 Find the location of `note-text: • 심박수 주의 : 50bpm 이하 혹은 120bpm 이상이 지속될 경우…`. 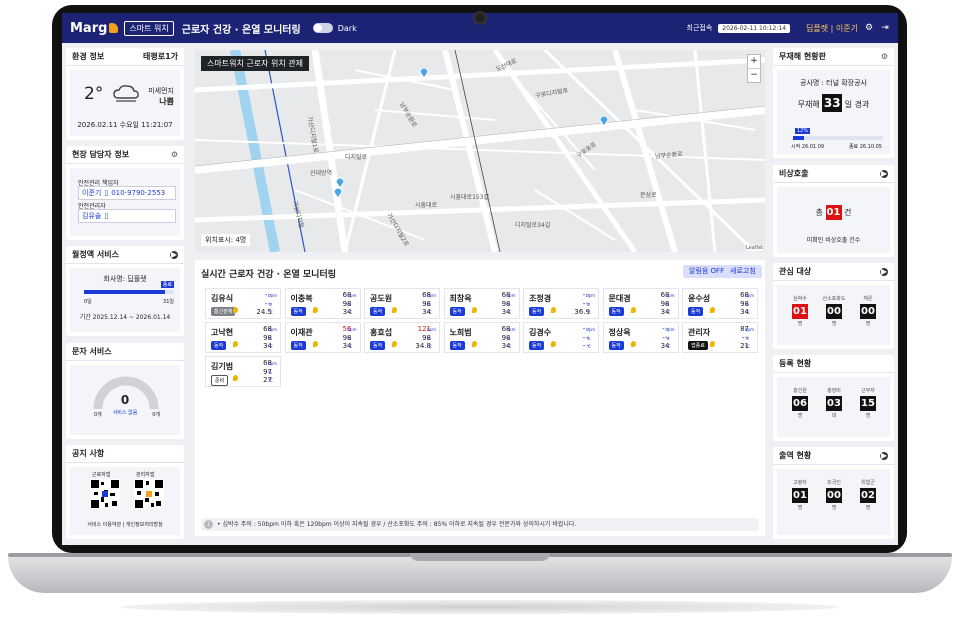

note-text: • 심박수 주의 : 50bpm 이하 혹은 120bpm 이상이 지속될 경우… is located at coordinates (397, 524).